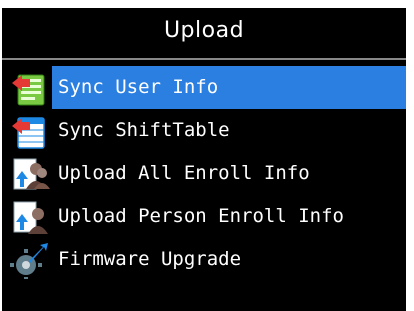 Image resolution: width=414 pixels, height=311 pixels. I want to click on top-frame, so click(207, 4).